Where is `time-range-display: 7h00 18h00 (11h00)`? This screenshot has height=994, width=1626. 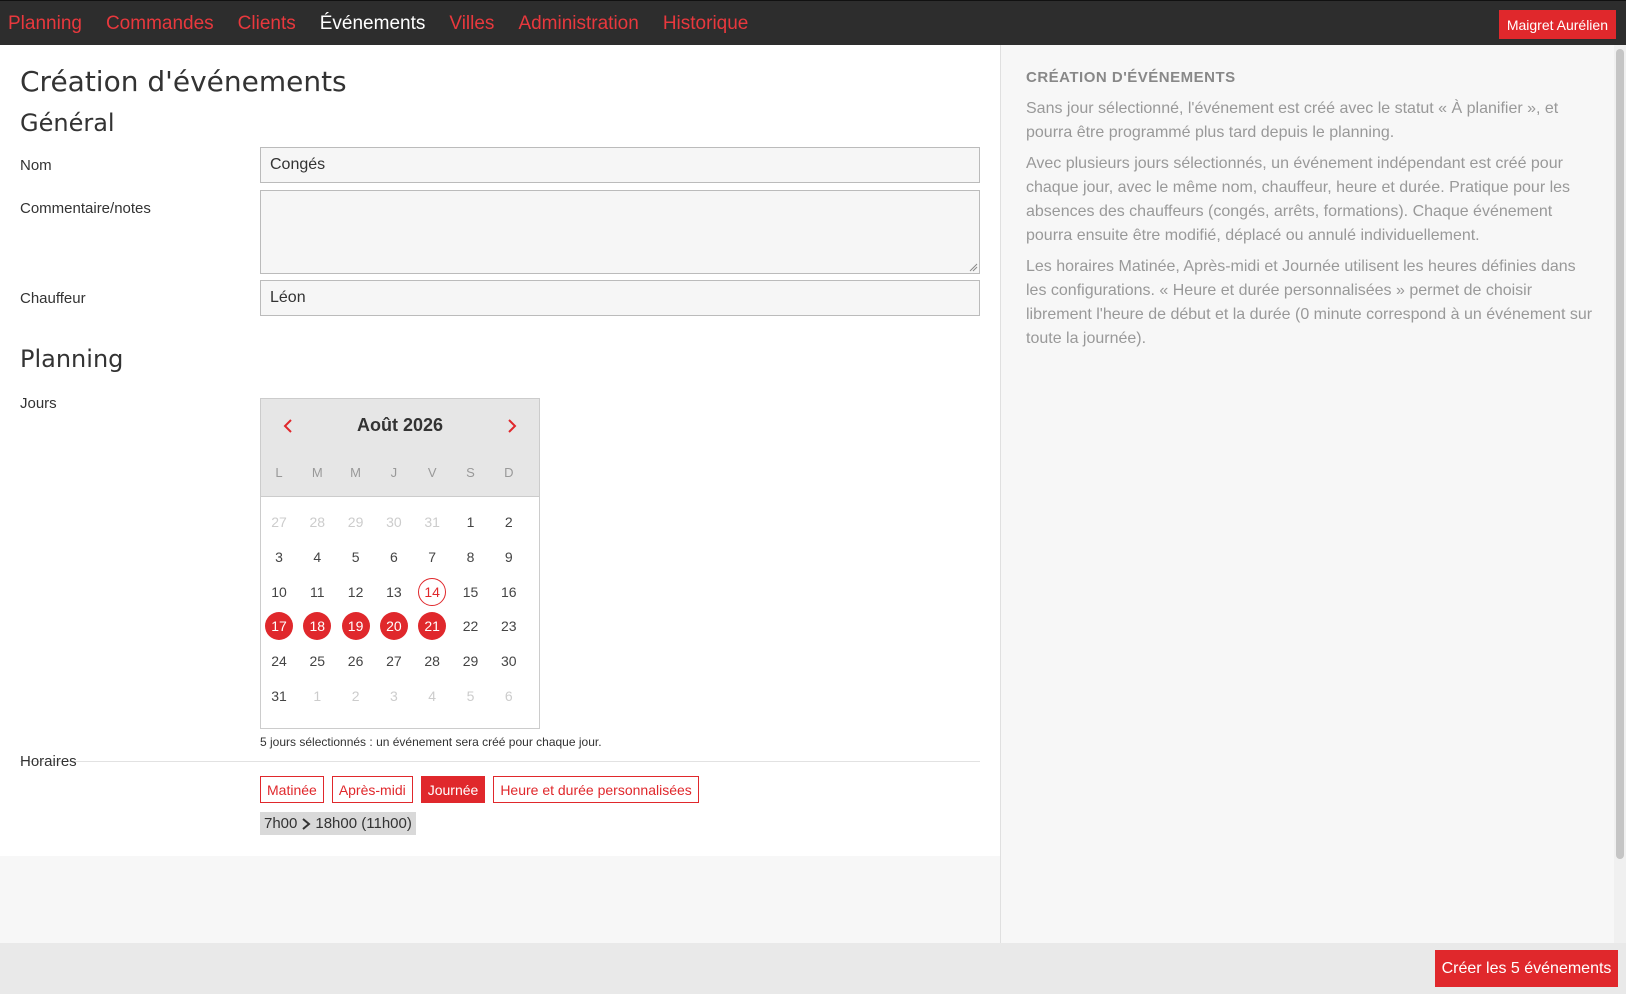 time-range-display: 7h00 18h00 (11h00) is located at coordinates (338, 823).